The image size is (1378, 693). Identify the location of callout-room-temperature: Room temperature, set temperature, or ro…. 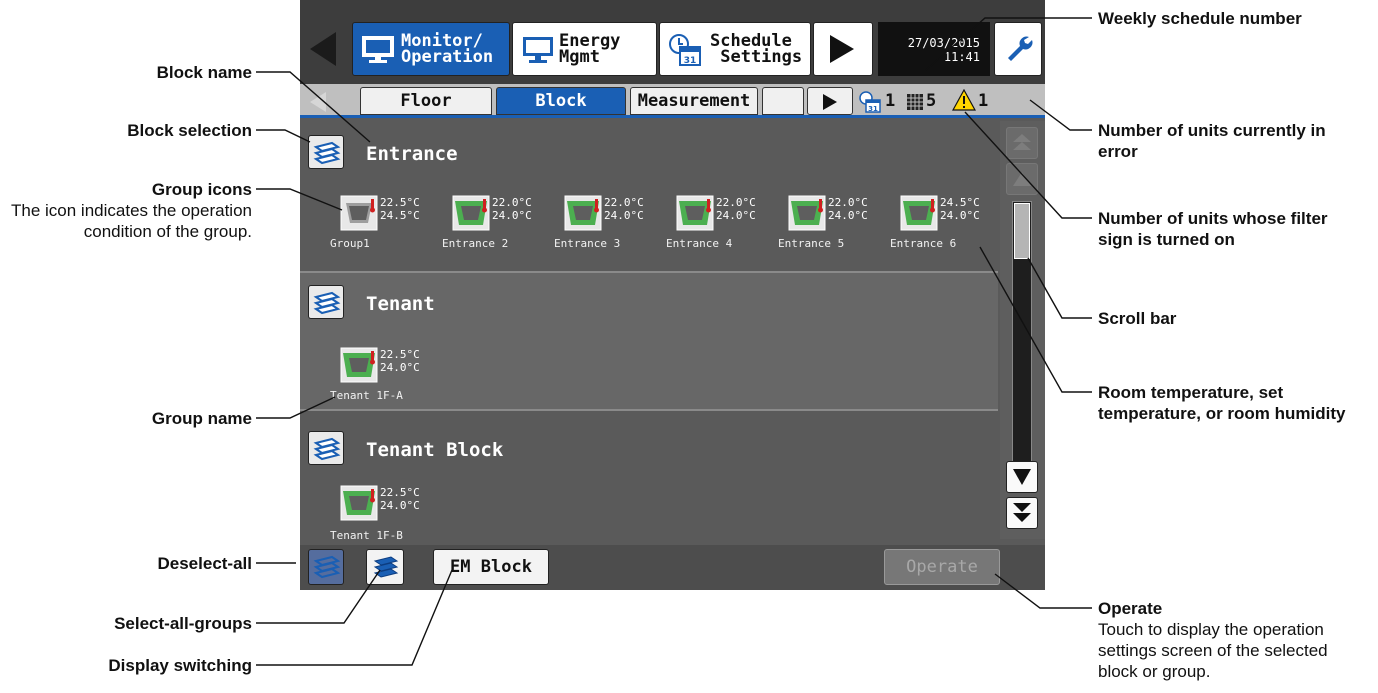
(1222, 403).